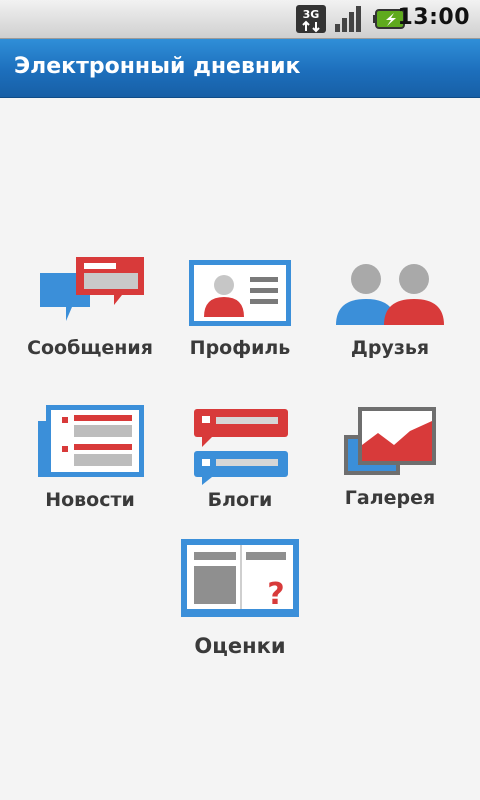 Image resolution: width=480 pixels, height=800 pixels. I want to click on menu-item-label: Блоги, so click(240, 500).